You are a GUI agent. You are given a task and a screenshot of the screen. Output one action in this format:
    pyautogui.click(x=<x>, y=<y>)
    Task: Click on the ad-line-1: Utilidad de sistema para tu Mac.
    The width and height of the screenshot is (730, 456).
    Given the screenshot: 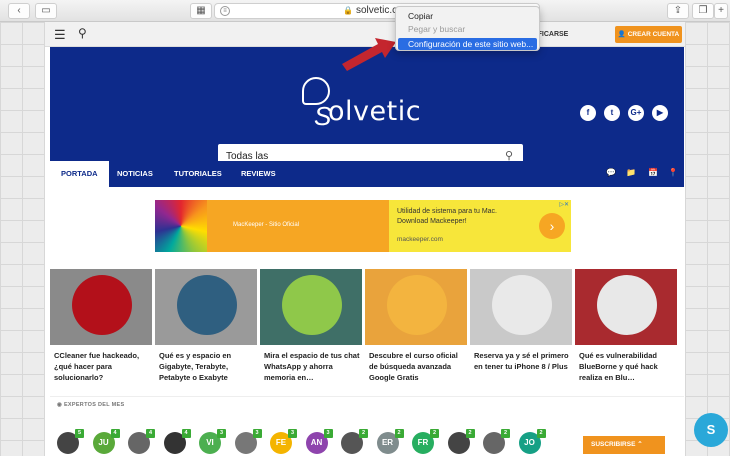 What is the action you would take?
    pyautogui.click(x=447, y=211)
    